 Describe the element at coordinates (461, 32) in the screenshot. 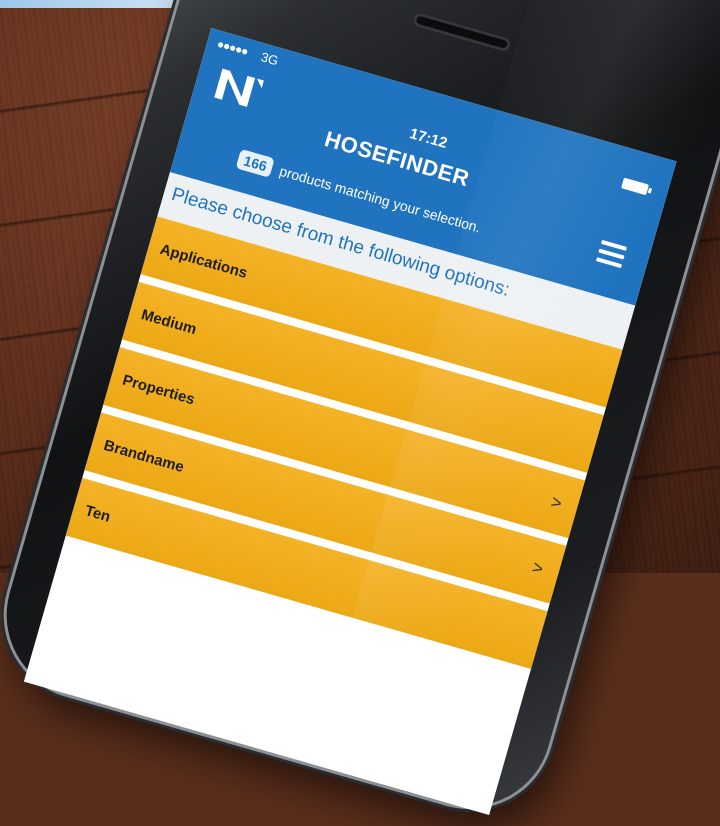

I see `earpiece-speaker` at that location.